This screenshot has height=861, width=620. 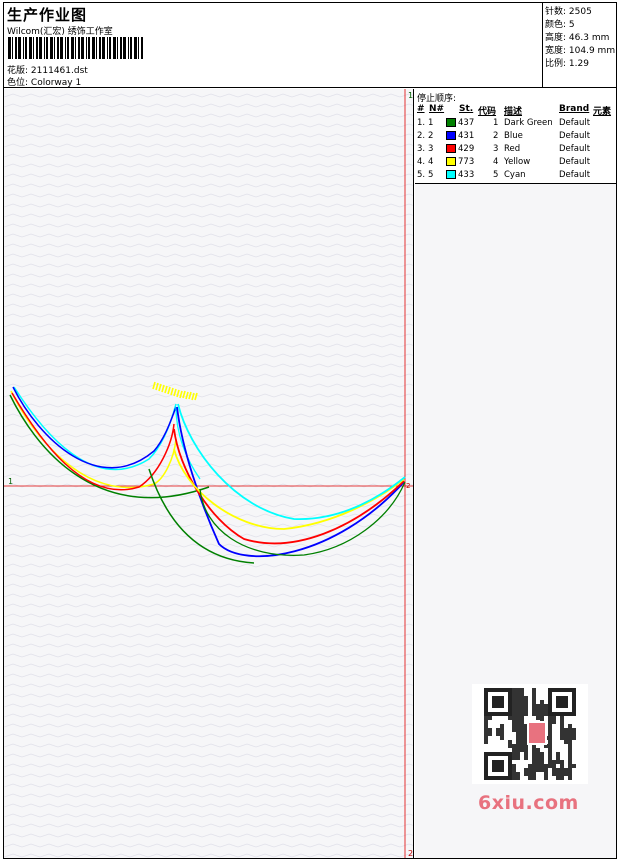 What do you see at coordinates (580, 51) in the screenshot?
I see `stat-width: 宽度: 104.9 mm` at bounding box center [580, 51].